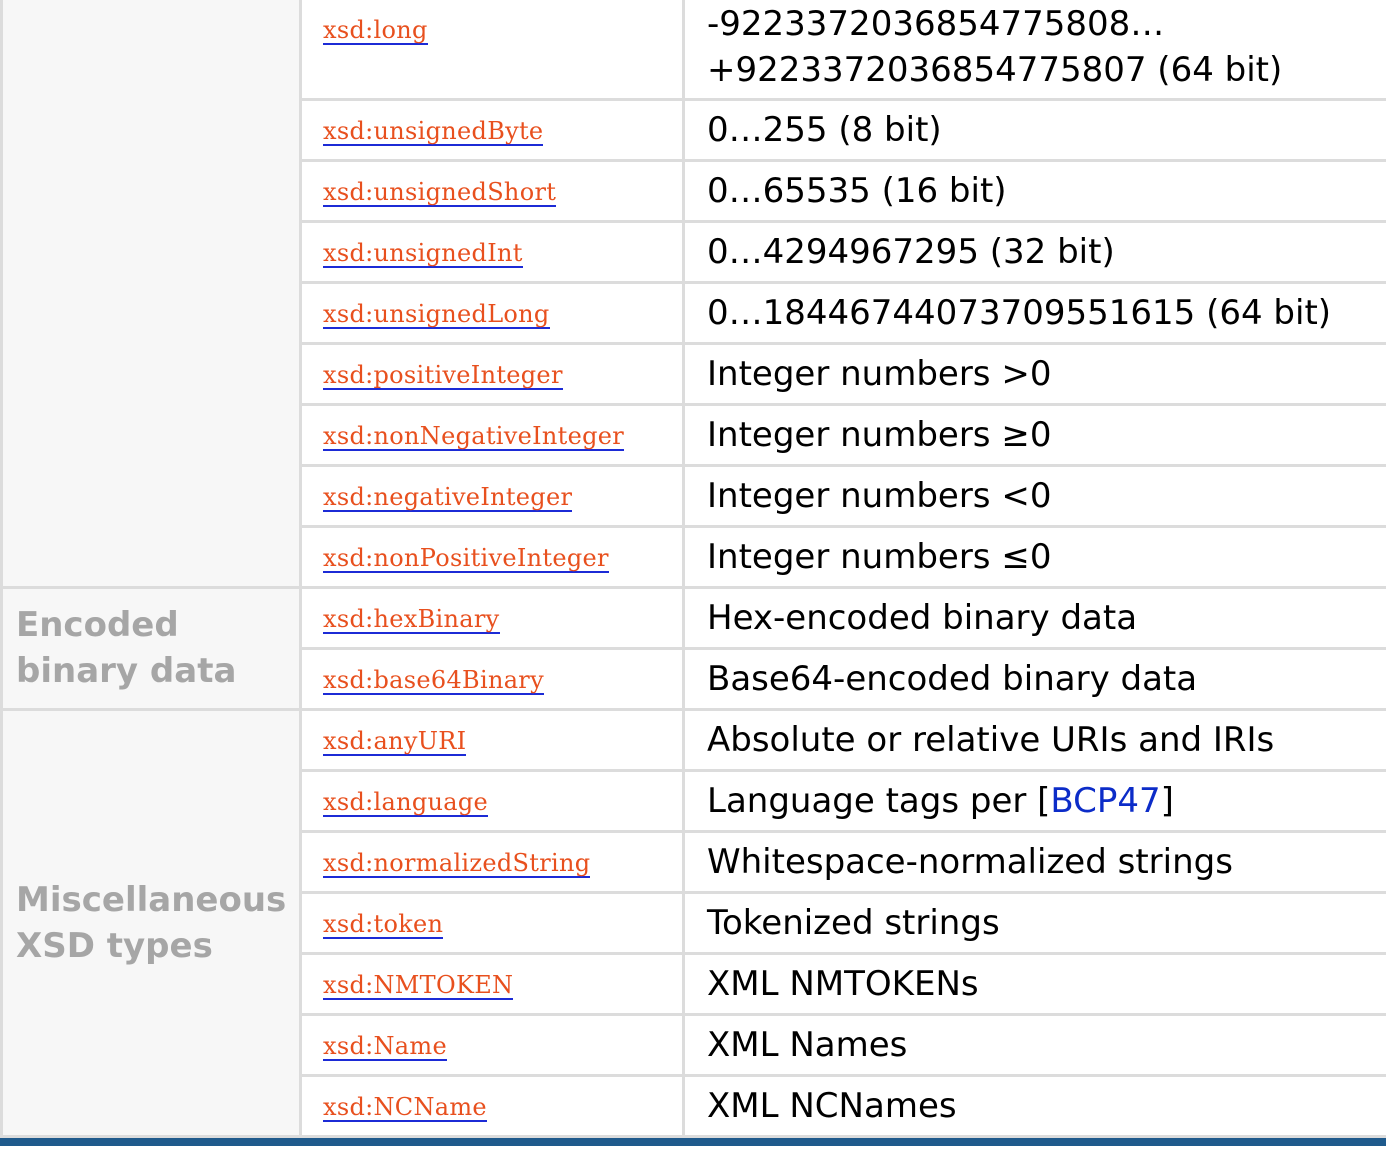  I want to click on group-label-line1: Encoded, so click(97, 625).